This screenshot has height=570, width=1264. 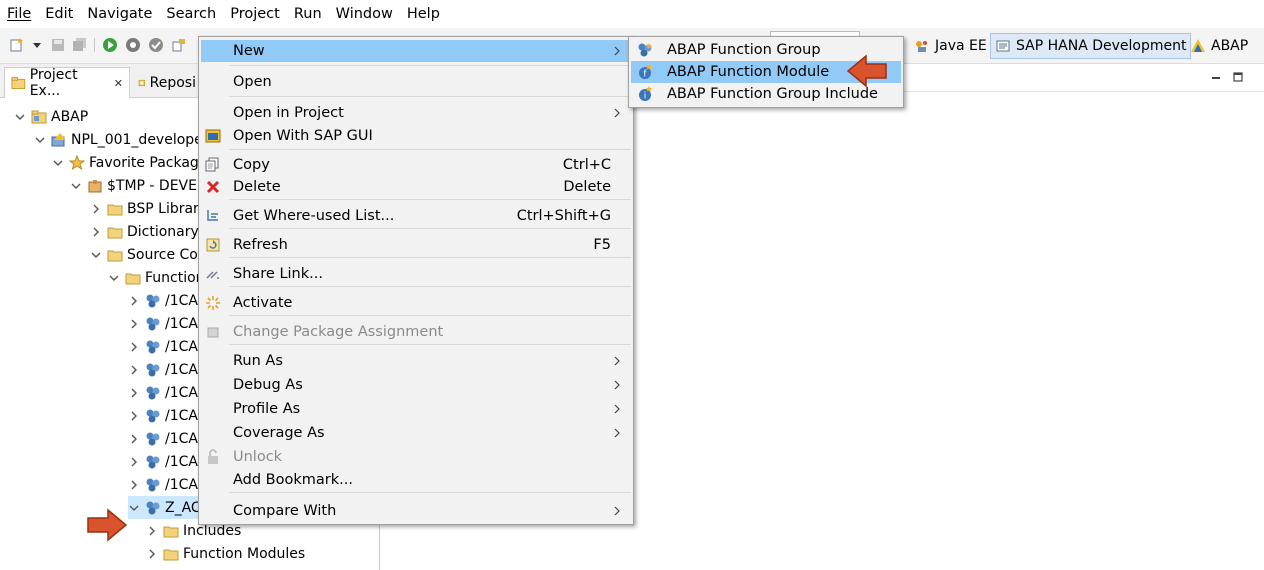 I want to click on perspective-abap: ABAP, so click(x=1219, y=46).